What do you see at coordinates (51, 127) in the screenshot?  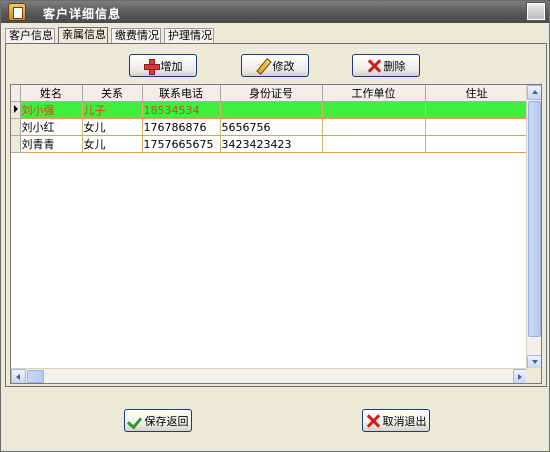 I see `cell-name: 刘小红` at bounding box center [51, 127].